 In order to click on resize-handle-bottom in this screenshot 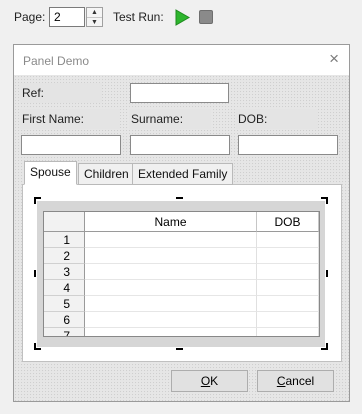, I will do `click(179, 349)`.